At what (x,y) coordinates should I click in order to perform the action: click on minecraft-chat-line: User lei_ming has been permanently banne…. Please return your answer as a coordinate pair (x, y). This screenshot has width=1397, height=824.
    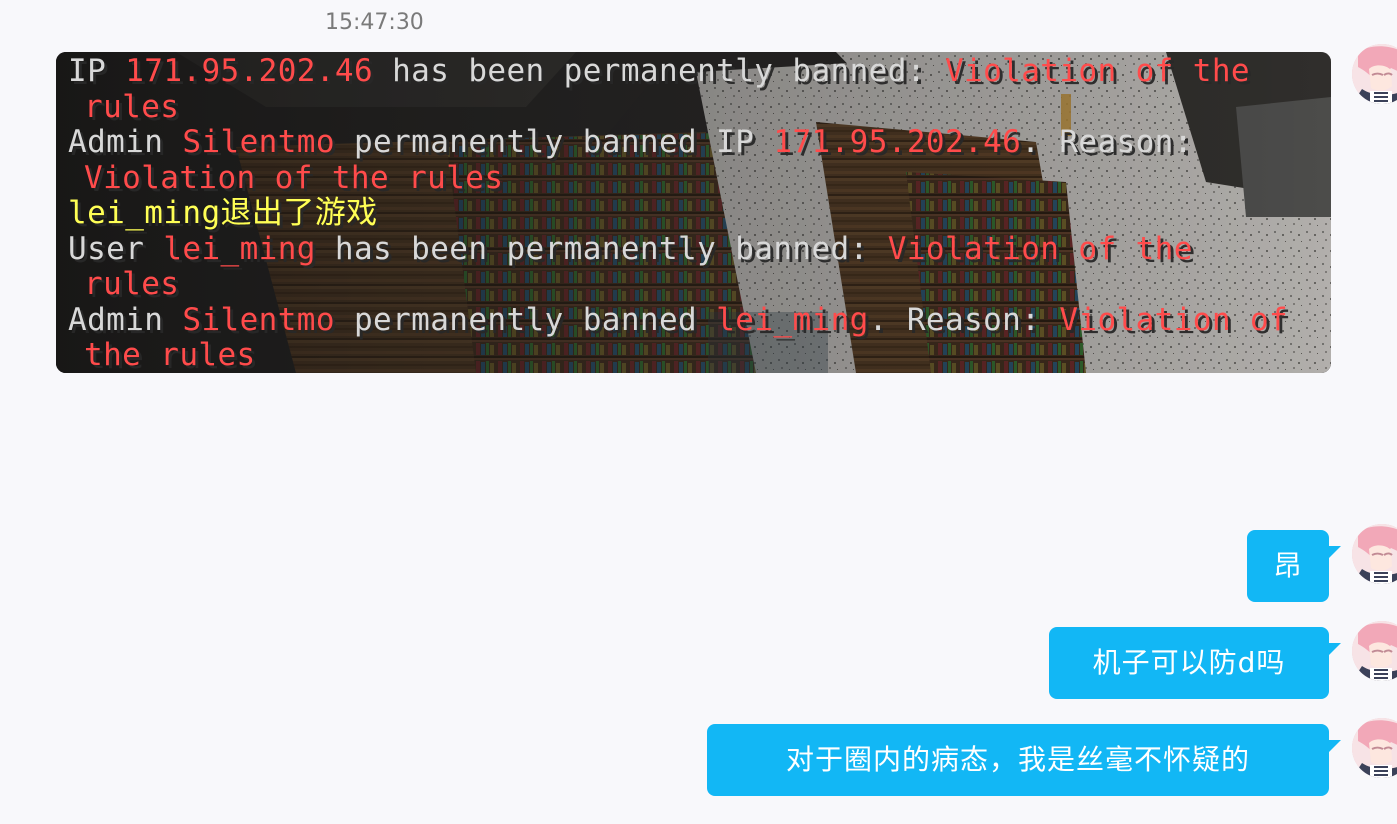
    Looking at the image, I should click on (697, 249).